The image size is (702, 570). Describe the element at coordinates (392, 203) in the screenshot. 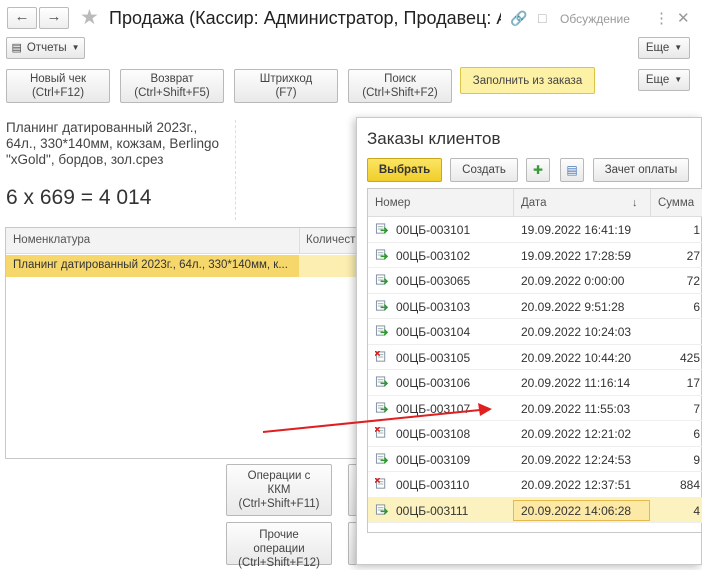

I see `col-number-header: Номер` at that location.